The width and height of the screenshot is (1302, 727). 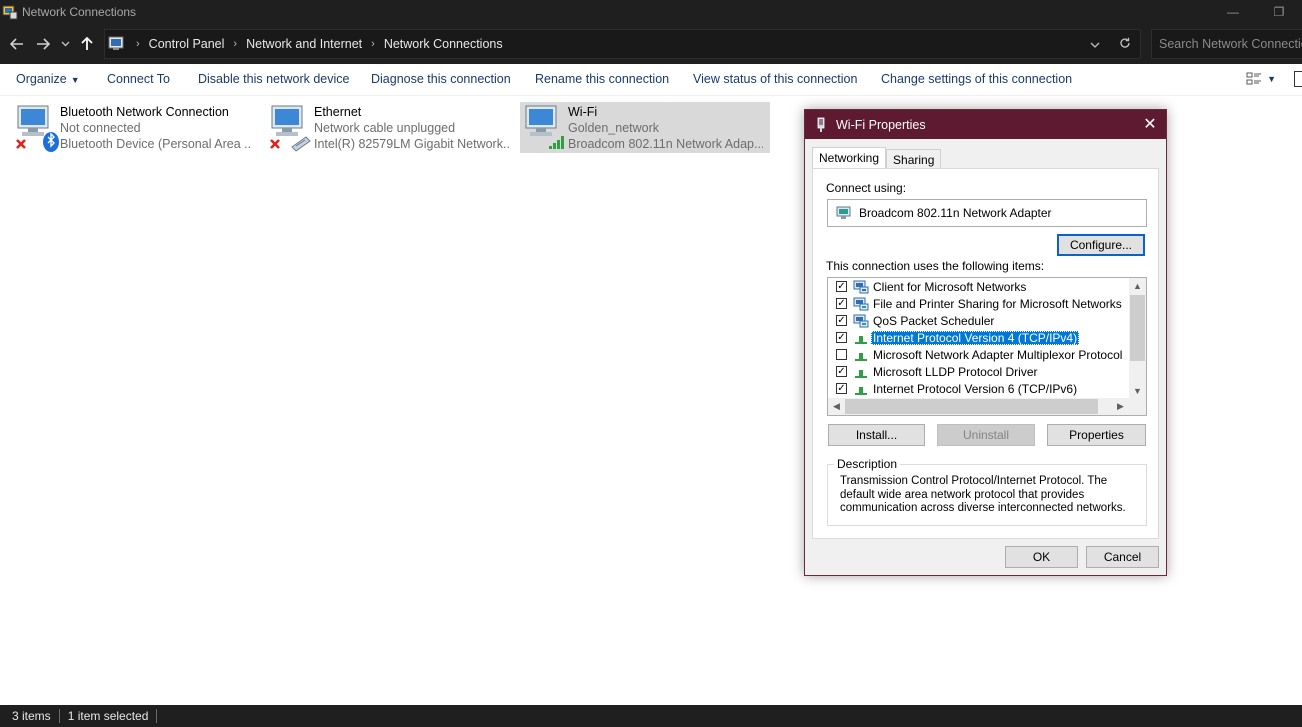 What do you see at coordinates (1298, 79) in the screenshot?
I see `preview-pane-icon` at bounding box center [1298, 79].